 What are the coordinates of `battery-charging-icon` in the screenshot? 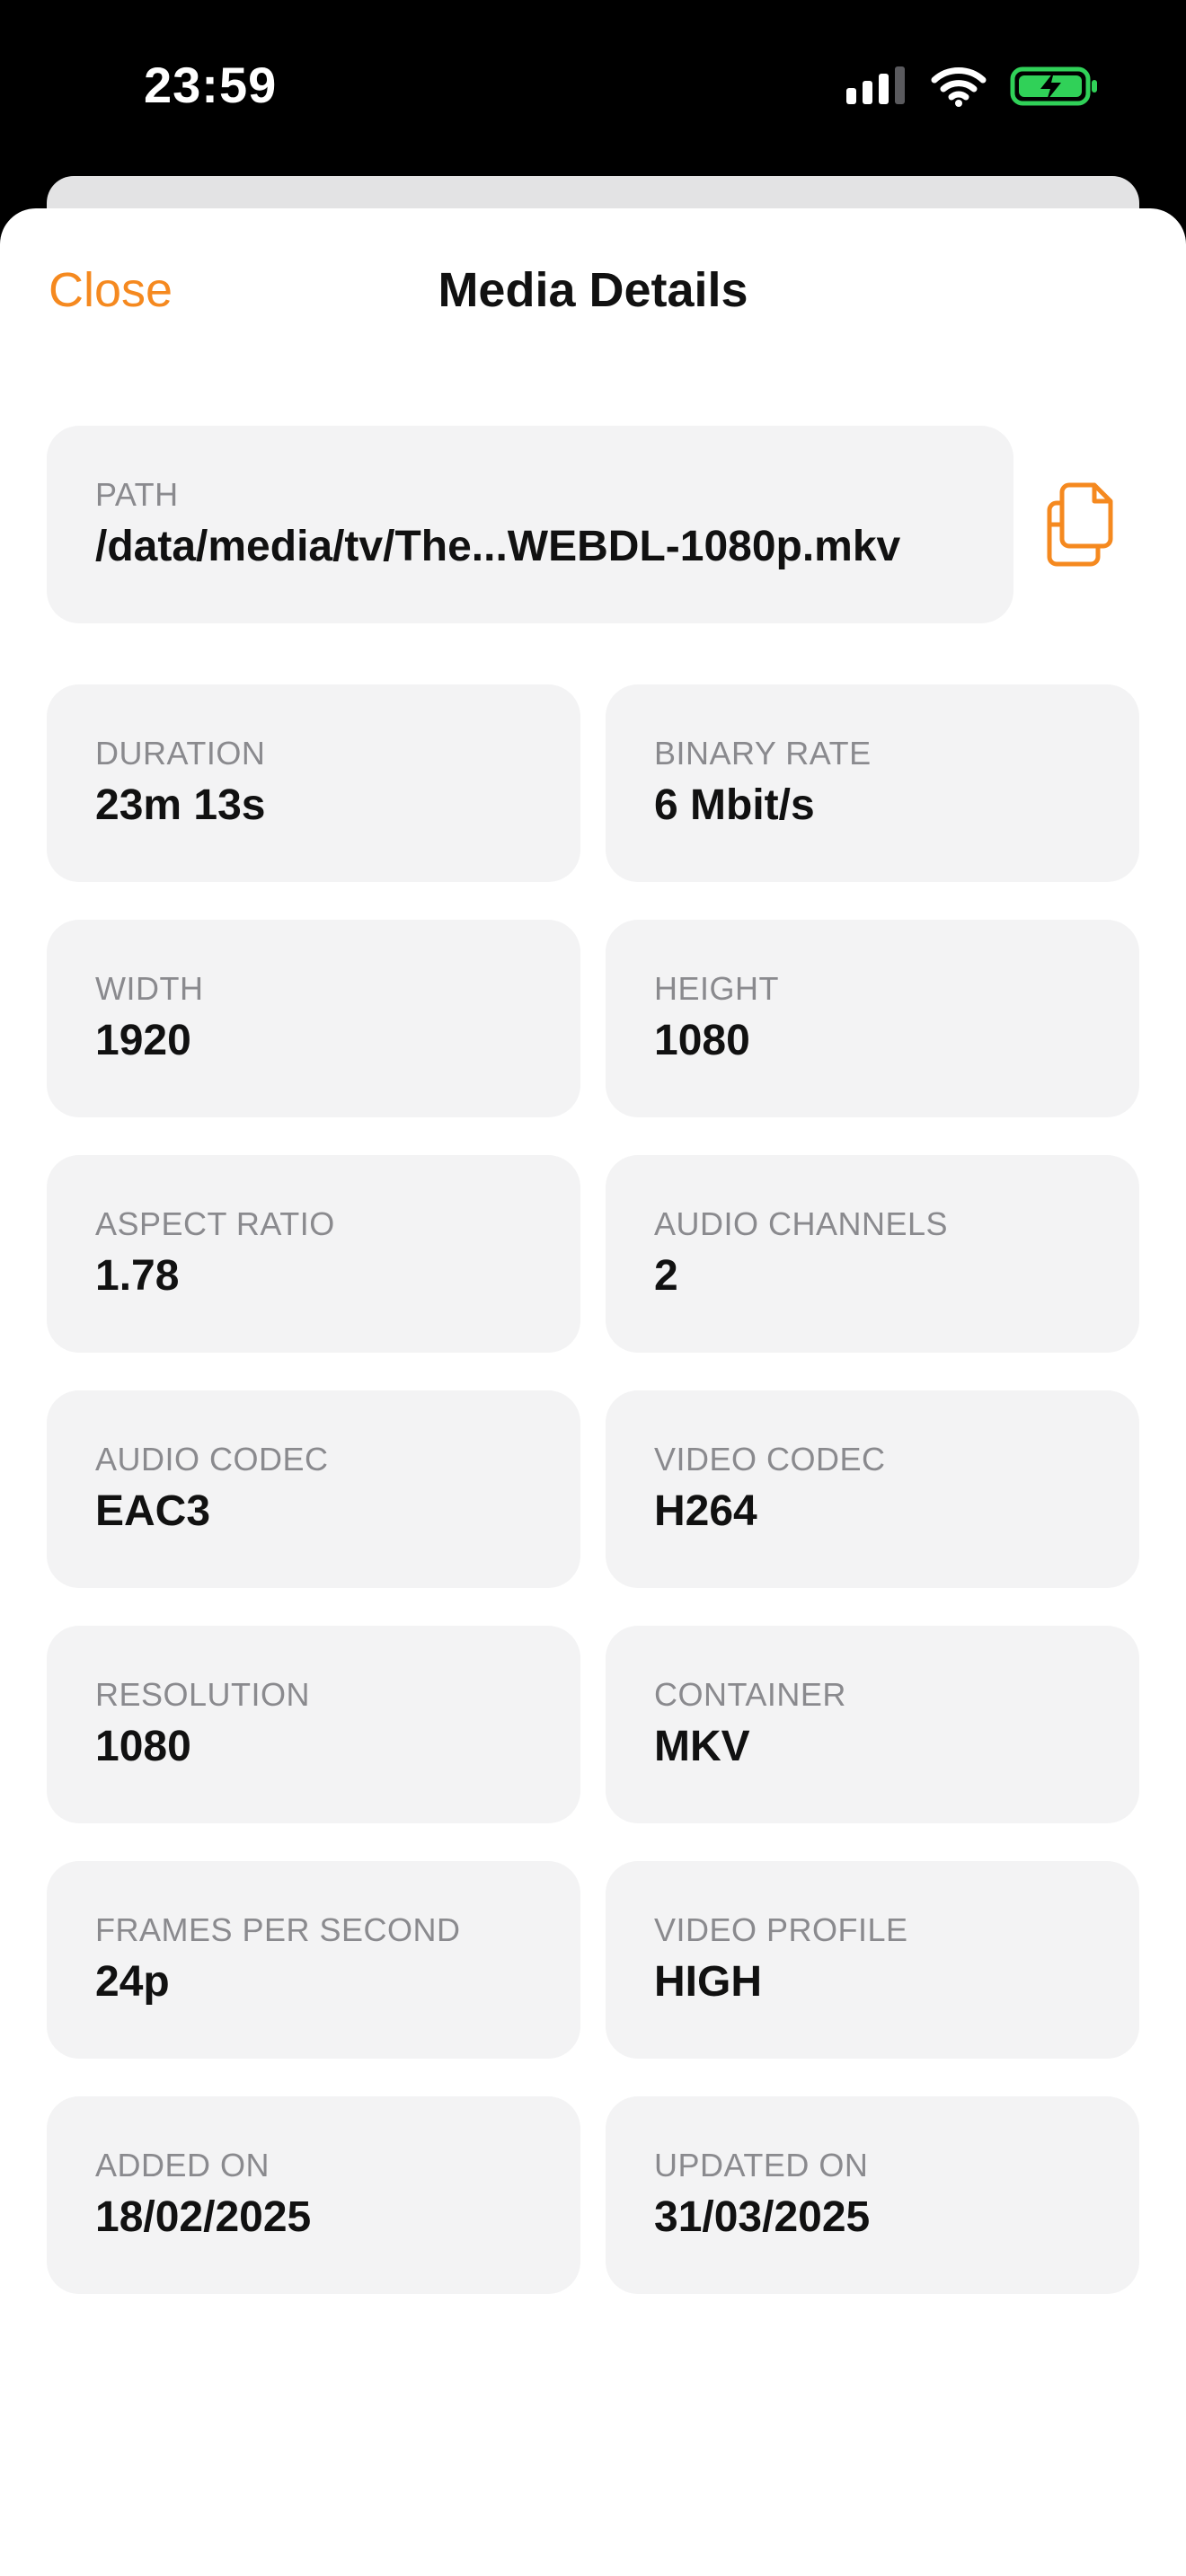 It's located at (1055, 88).